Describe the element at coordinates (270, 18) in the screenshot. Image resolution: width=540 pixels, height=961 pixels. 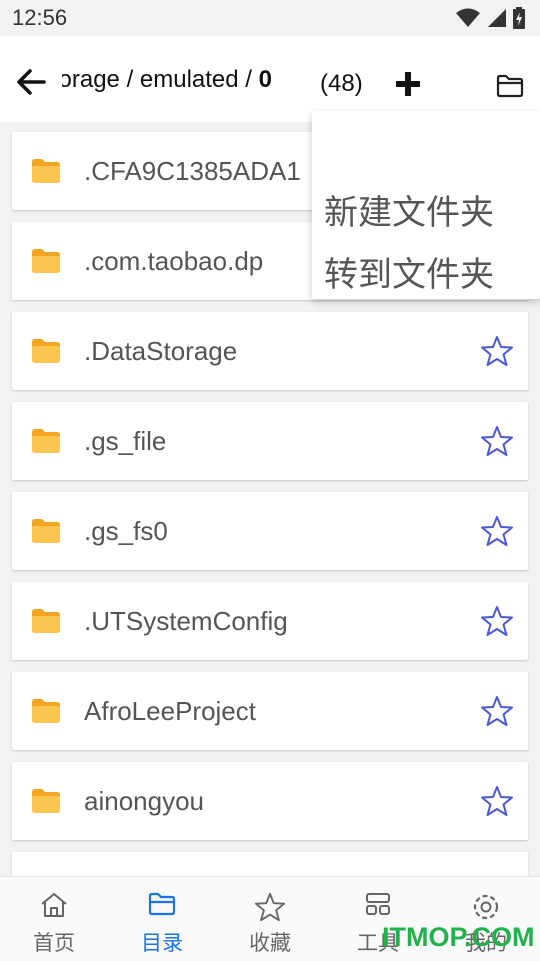
I see `status-bar: 12:56` at that location.